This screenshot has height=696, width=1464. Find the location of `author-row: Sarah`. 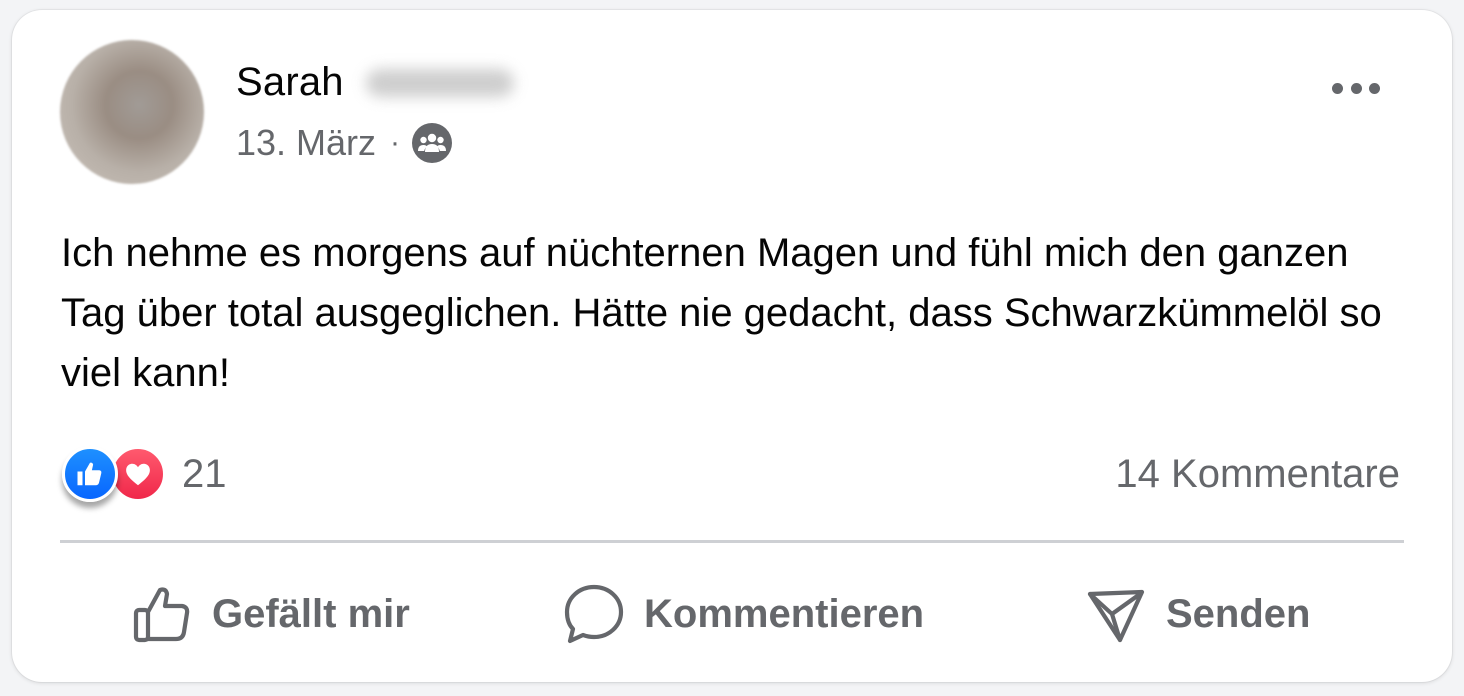

author-row: Sarah is located at coordinates (375, 82).